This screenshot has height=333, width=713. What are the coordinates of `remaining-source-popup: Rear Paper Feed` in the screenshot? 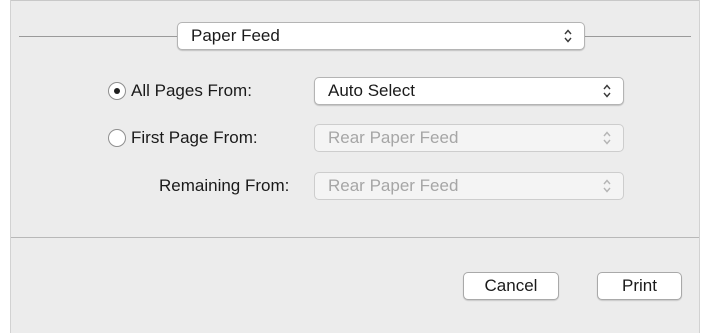 It's located at (469, 186).